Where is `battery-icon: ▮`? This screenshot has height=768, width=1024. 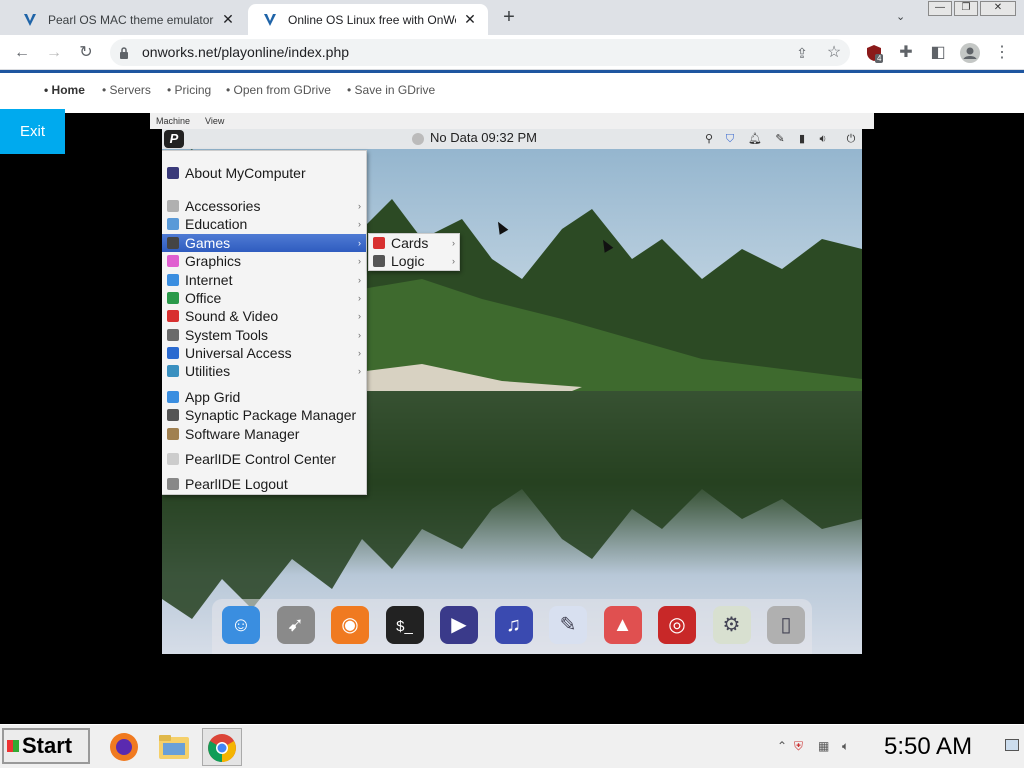
battery-icon: ▮ is located at coordinates (802, 139).